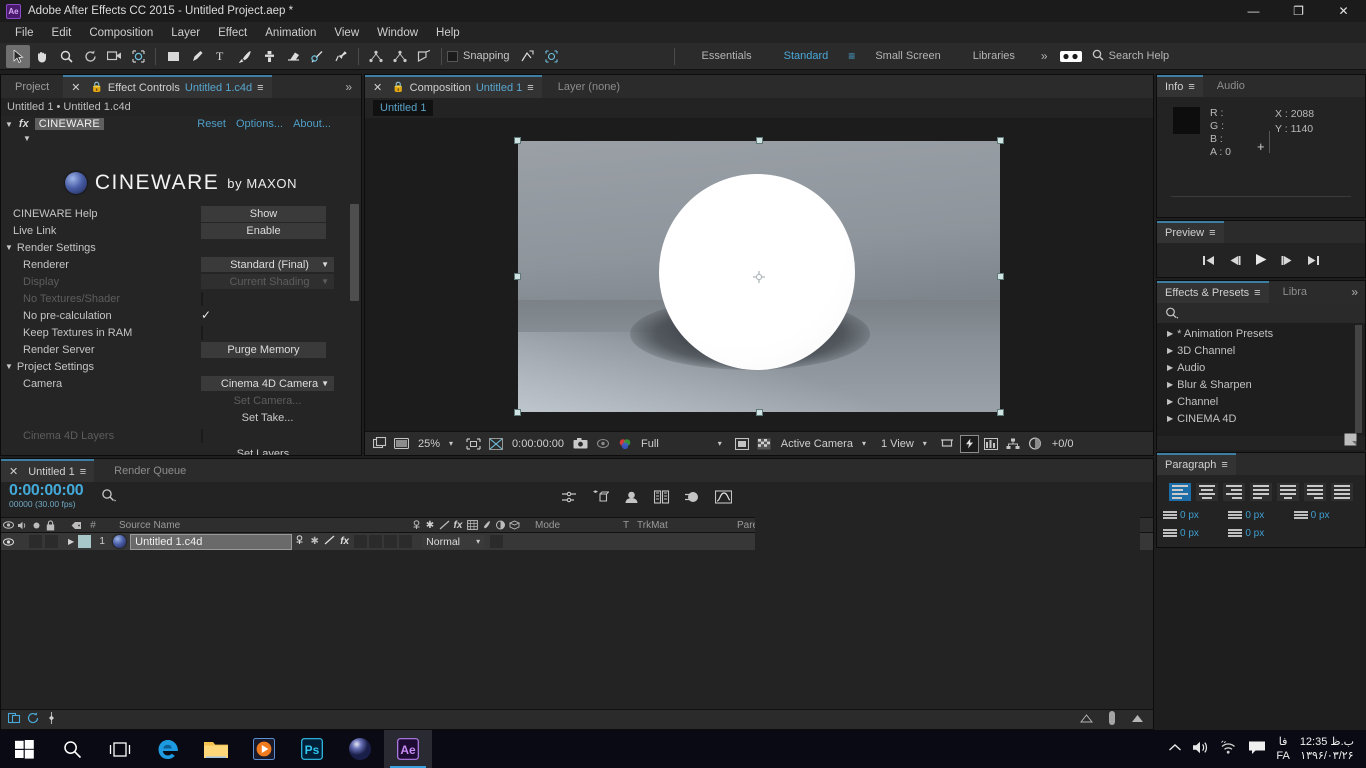 The width and height of the screenshot is (1366, 768). What do you see at coordinates (454, 443) in the screenshot?
I see `zoom-chevron-down-icon: ▾` at bounding box center [454, 443].